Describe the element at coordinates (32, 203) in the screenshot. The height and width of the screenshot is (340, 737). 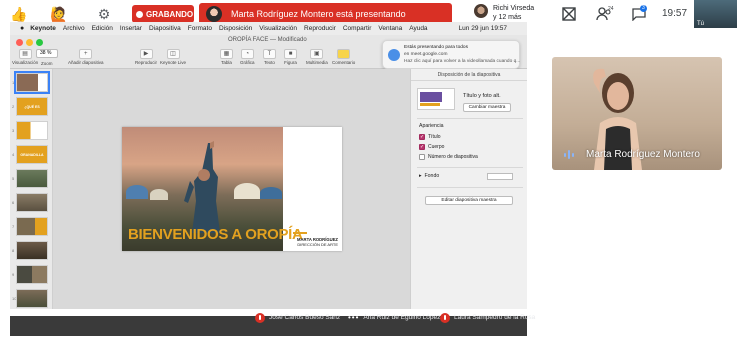
I see `slide-thumbnail: 6` at that location.